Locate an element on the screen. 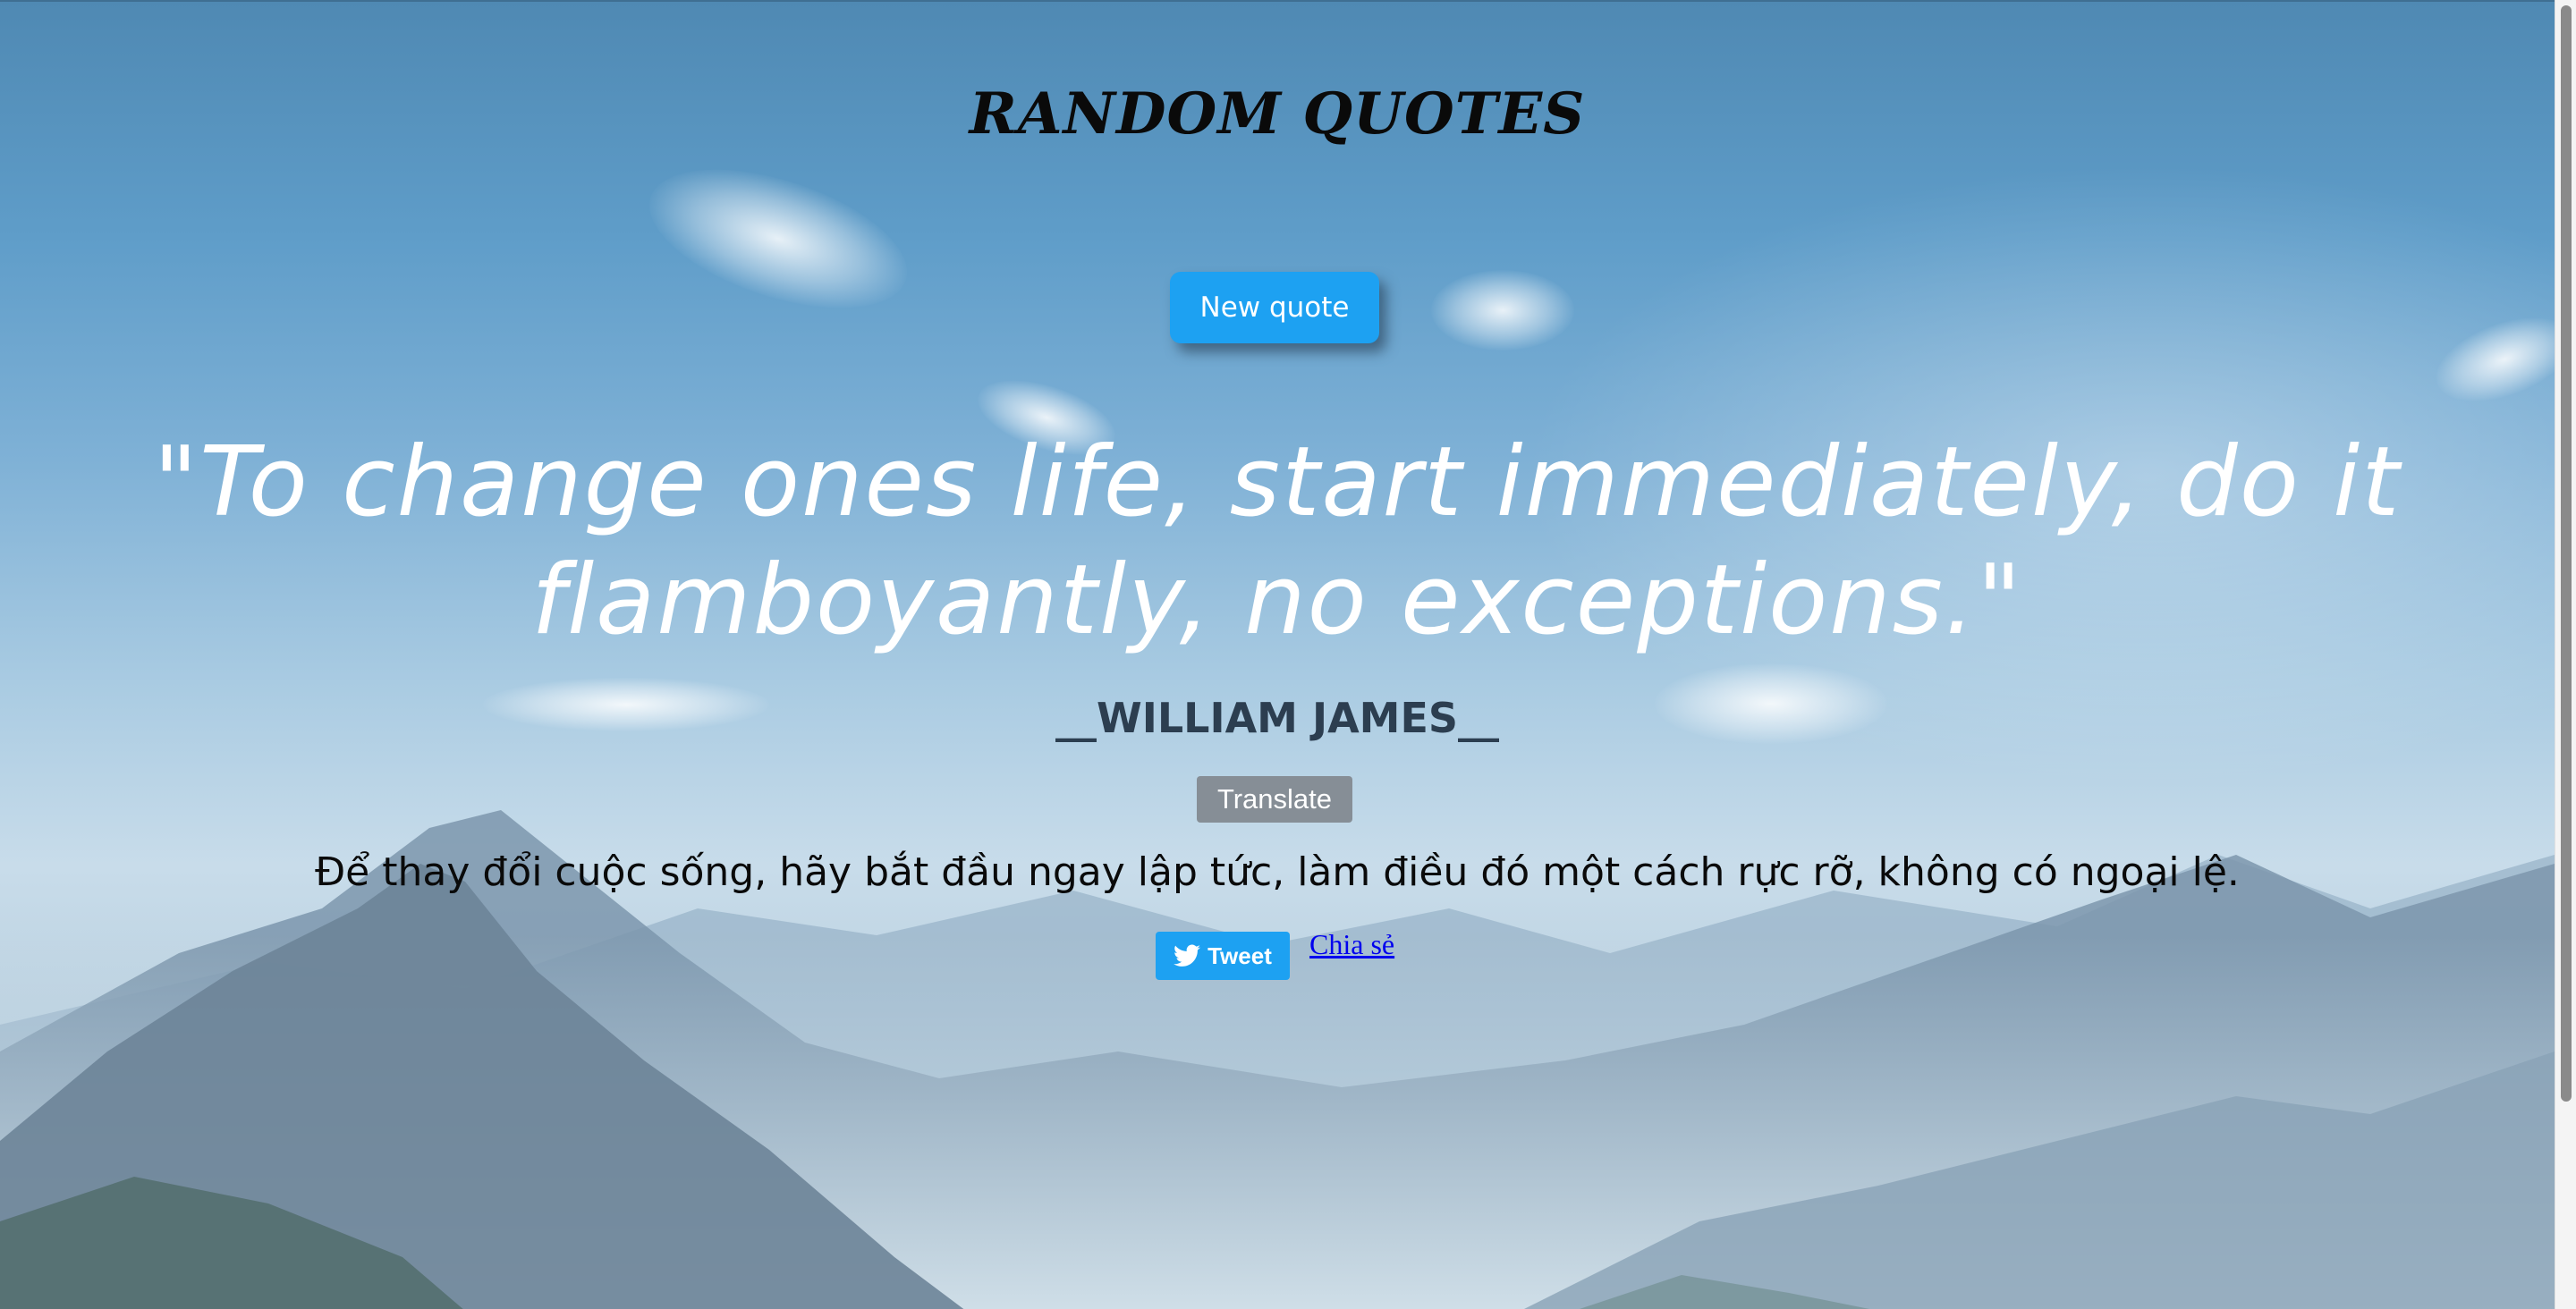  quote-author: __WILLIAM JAMES__ is located at coordinates (1277, 718).